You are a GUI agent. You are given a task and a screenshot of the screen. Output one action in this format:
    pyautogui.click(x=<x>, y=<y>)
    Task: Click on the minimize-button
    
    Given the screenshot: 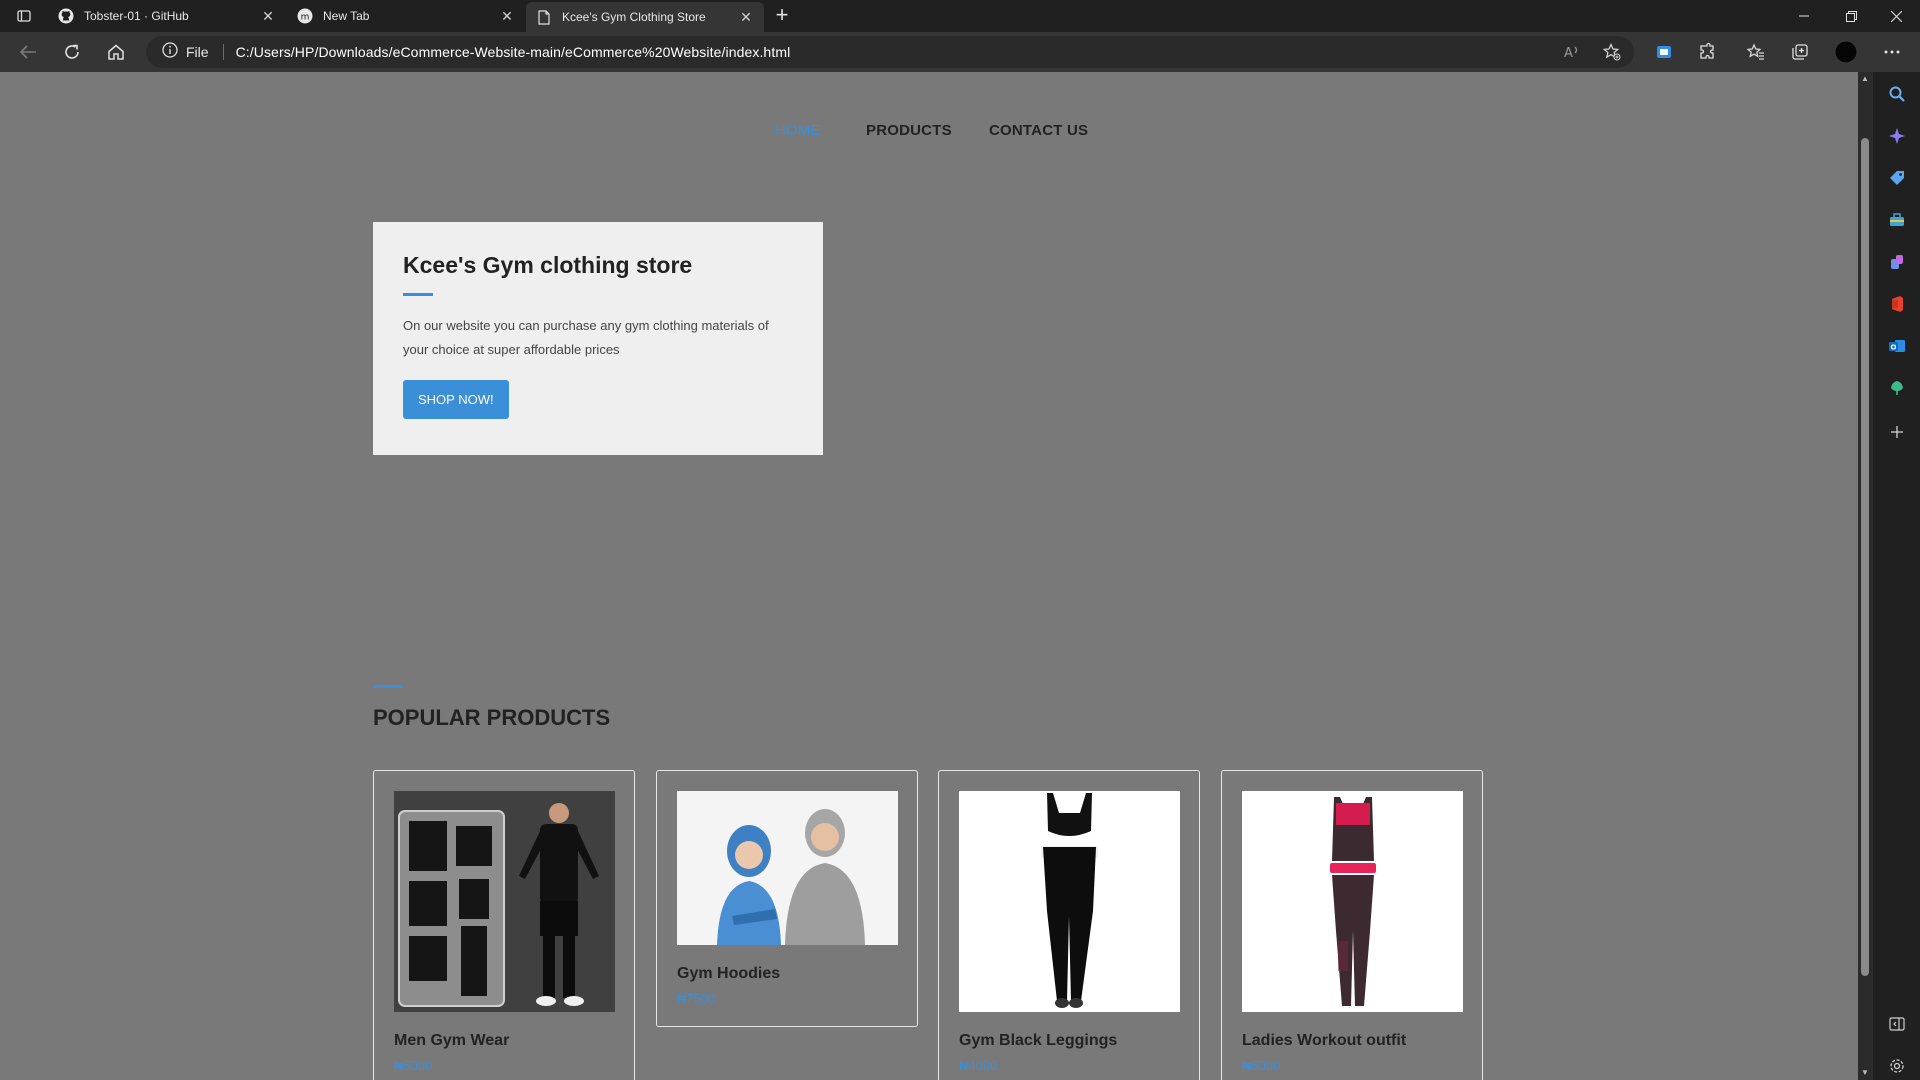 What is the action you would take?
    pyautogui.click(x=1804, y=16)
    